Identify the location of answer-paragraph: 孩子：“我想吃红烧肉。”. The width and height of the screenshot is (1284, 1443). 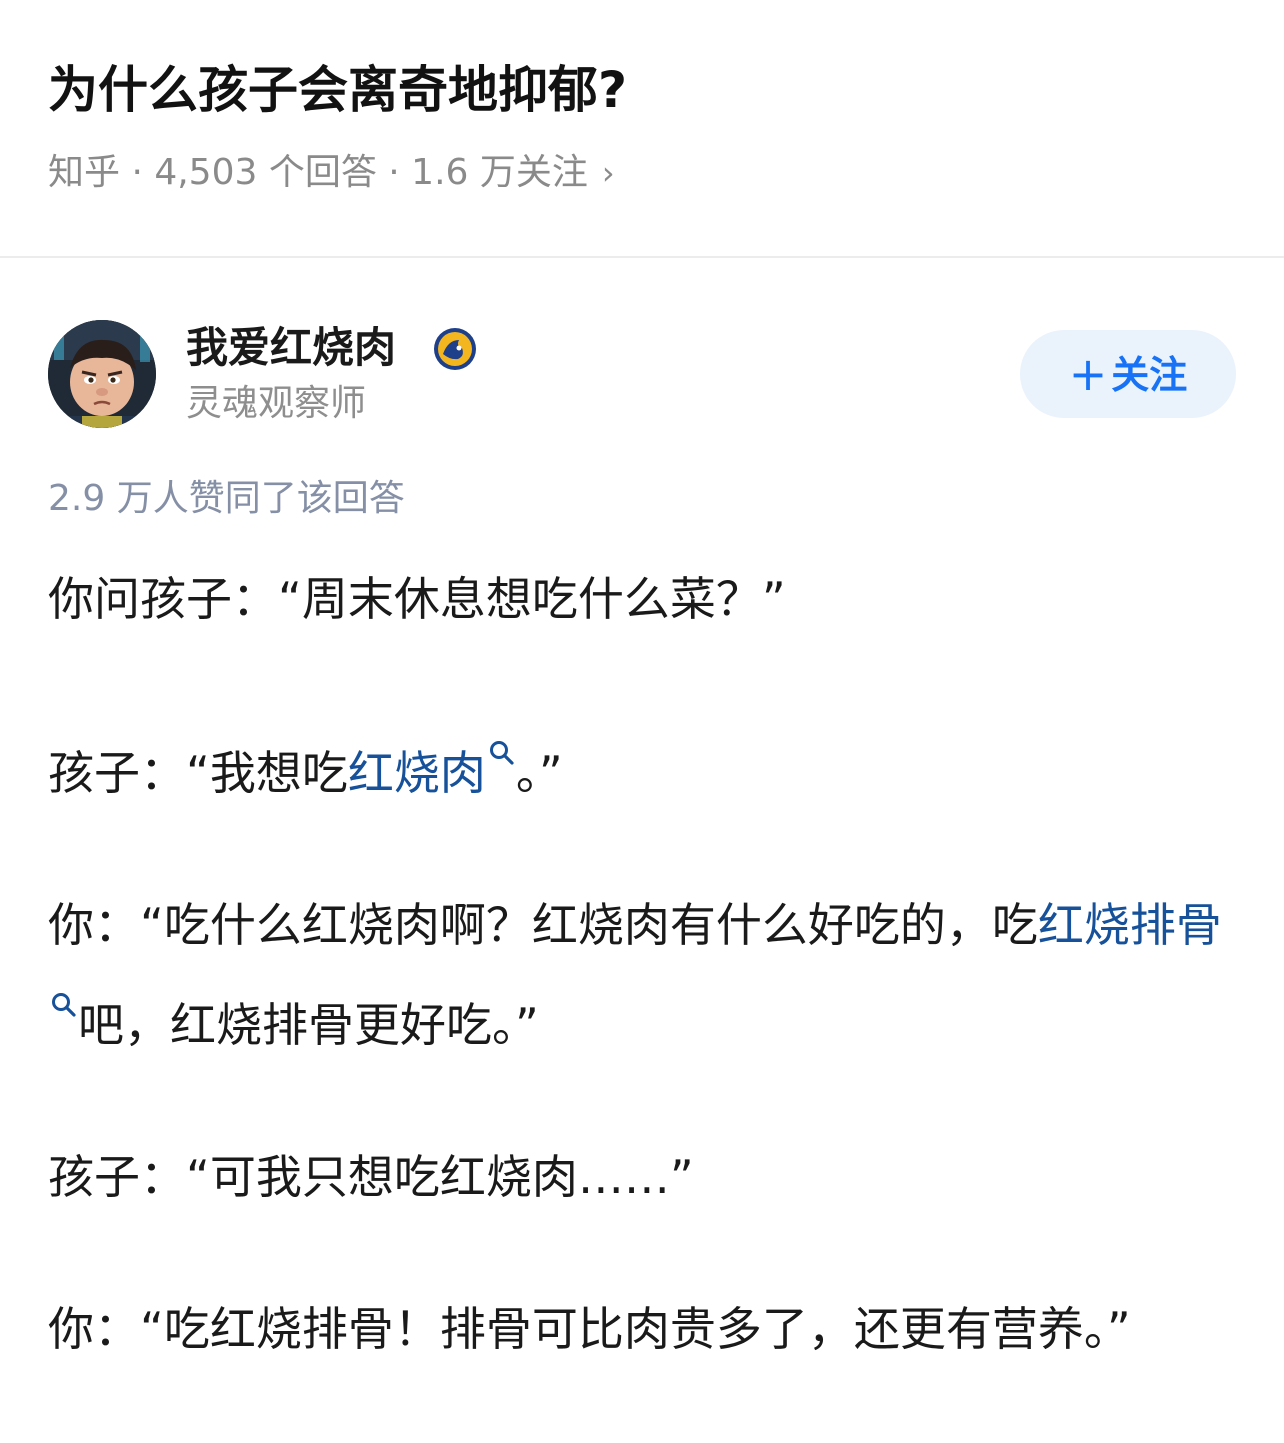
(643, 762).